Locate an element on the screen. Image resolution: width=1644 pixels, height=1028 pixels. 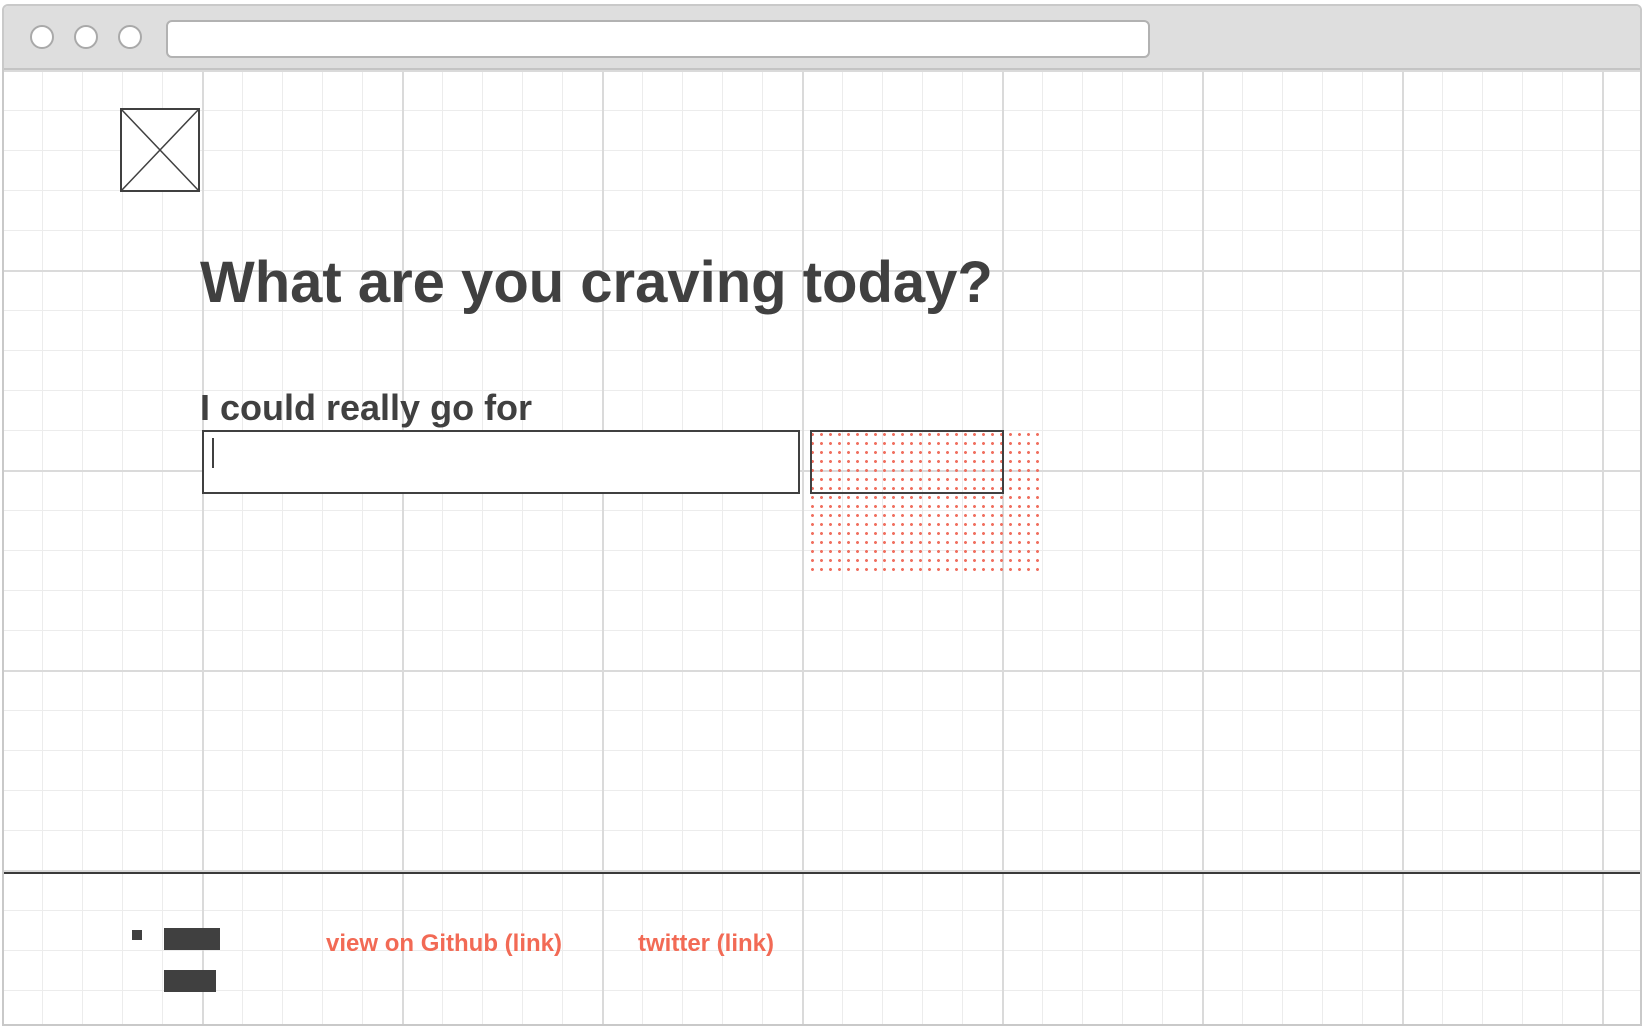
window-close-button is located at coordinates (42, 37).